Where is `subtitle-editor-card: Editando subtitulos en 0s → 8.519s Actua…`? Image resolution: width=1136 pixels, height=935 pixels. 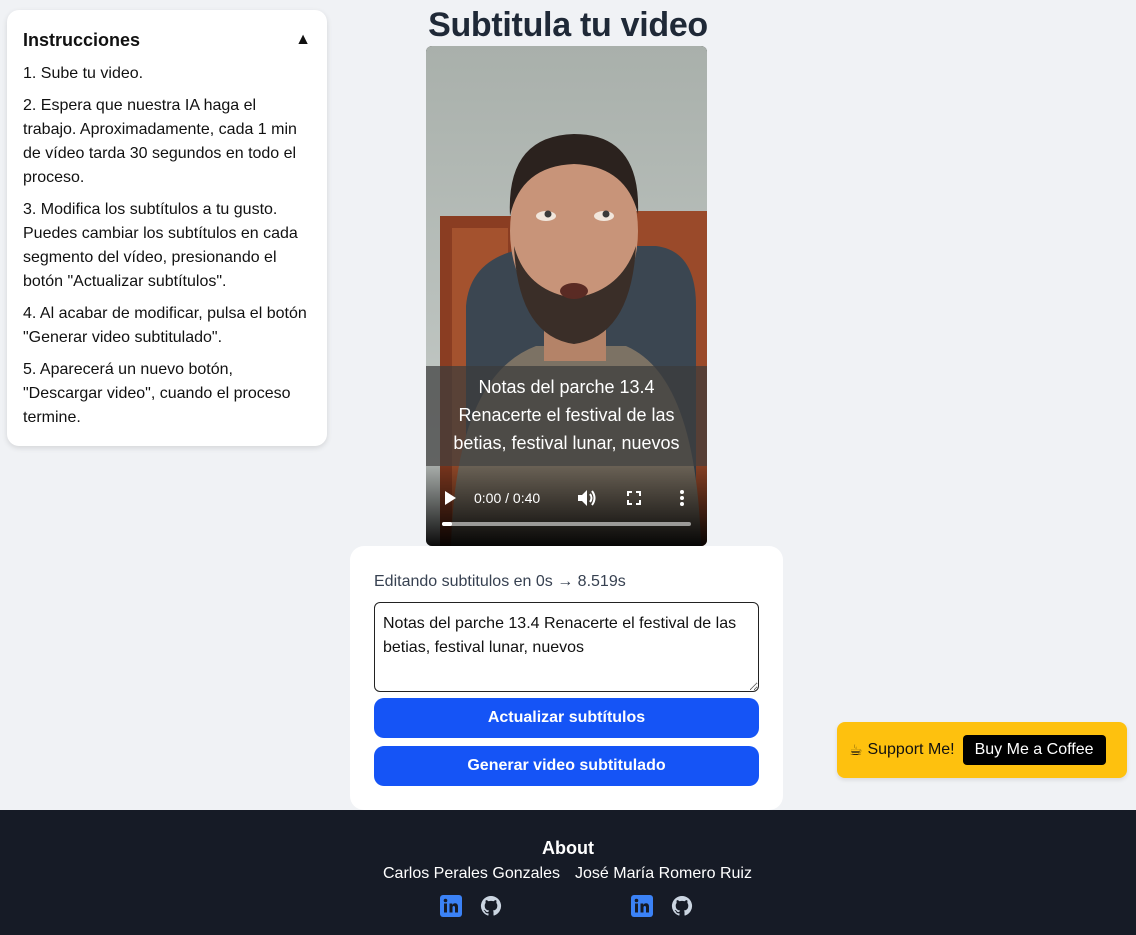
subtitle-editor-card: Editando subtitulos en 0s → 8.519s Actua… is located at coordinates (566, 678).